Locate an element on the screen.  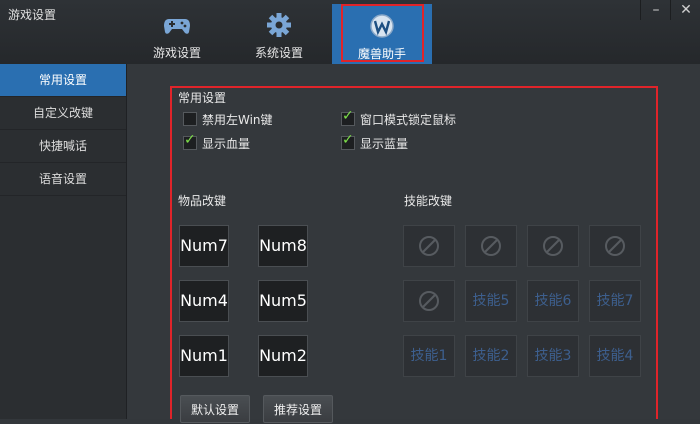
option-show-health: ✓ 显示血量 is located at coordinates (217, 142).